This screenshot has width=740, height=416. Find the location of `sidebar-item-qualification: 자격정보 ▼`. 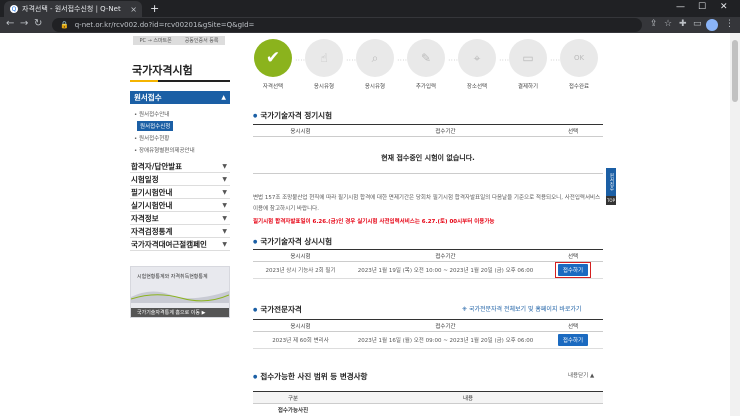

sidebar-item-qualification: 자격정보 ▼ is located at coordinates (180, 219).